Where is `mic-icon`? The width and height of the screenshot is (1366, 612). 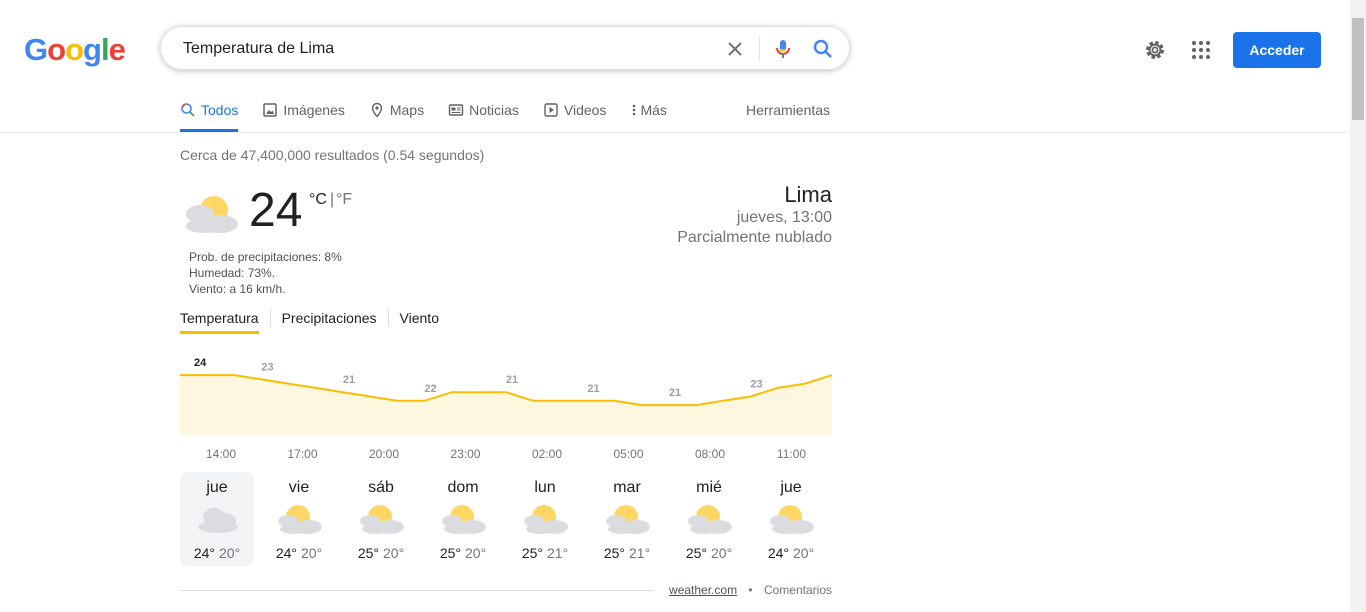 mic-icon is located at coordinates (783, 49).